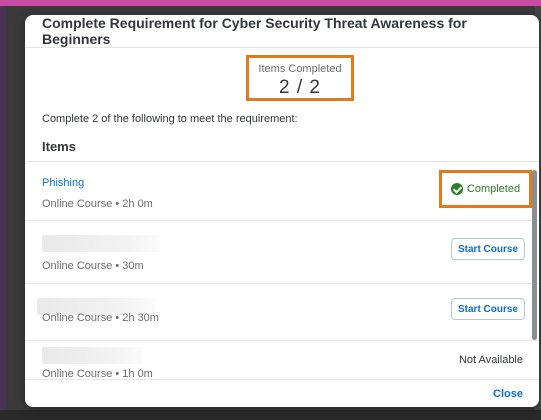 This screenshot has height=420, width=541. Describe the element at coordinates (282, 360) in the screenshot. I see `list-item: Online Course • 1h 0m Not Available` at that location.